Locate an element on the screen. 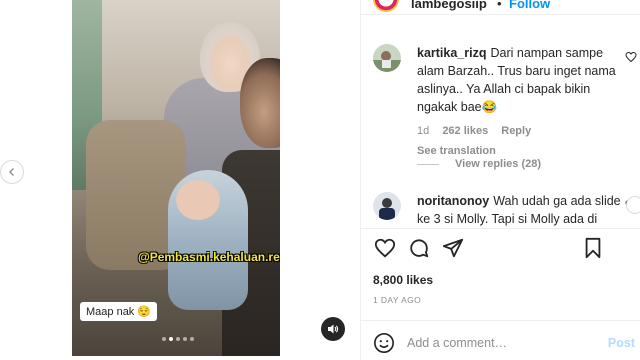 Image resolution: width=640 pixels, height=360 pixels. header-divider is located at coordinates (500, 14).